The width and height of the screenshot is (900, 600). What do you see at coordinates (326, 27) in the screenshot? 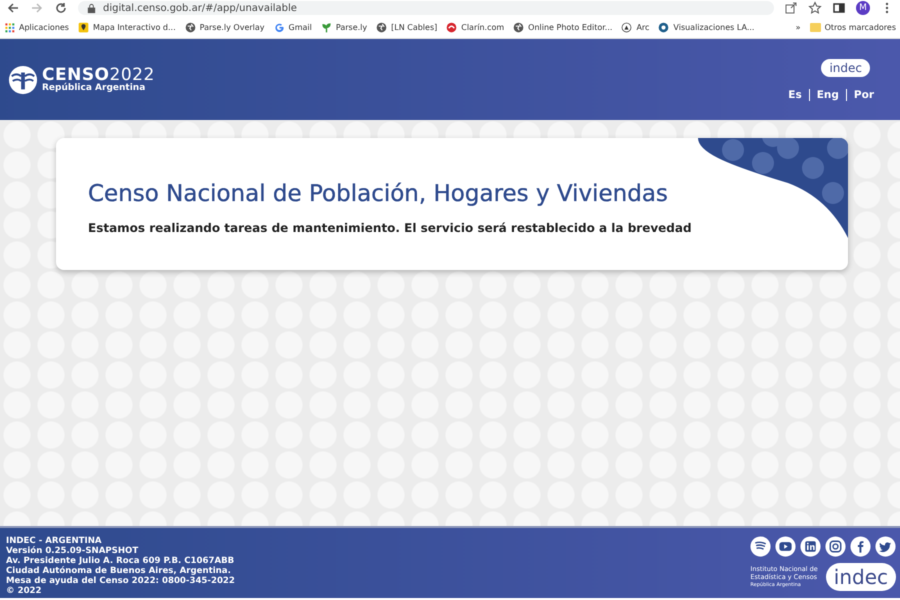
I see `plant-icon` at bounding box center [326, 27].